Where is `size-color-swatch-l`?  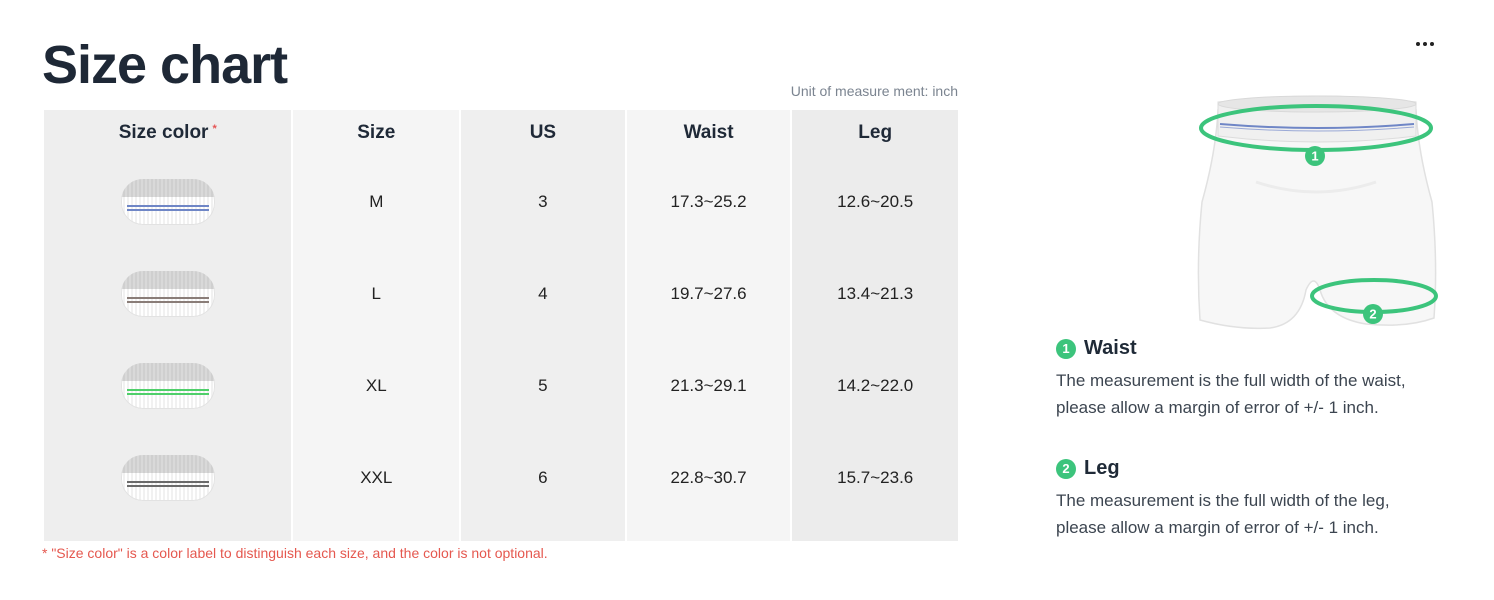 size-color-swatch-l is located at coordinates (167, 294).